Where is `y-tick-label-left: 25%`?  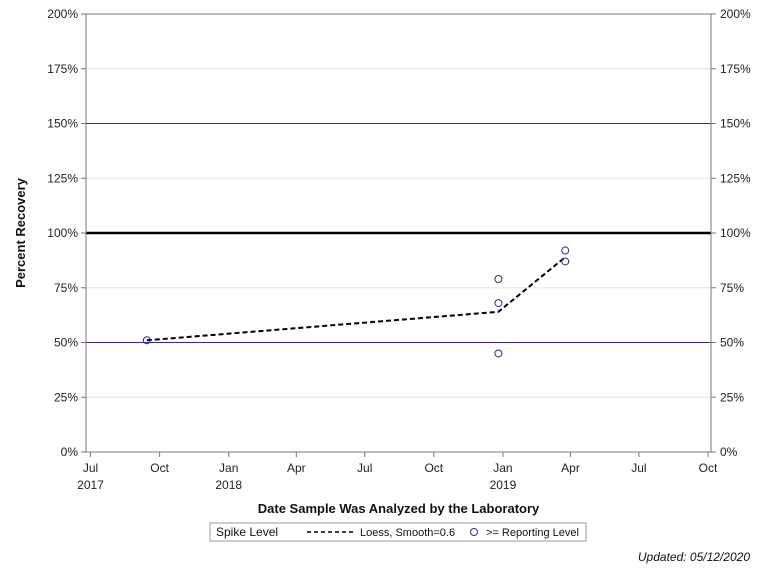 y-tick-label-left: 25% is located at coordinates (66, 397).